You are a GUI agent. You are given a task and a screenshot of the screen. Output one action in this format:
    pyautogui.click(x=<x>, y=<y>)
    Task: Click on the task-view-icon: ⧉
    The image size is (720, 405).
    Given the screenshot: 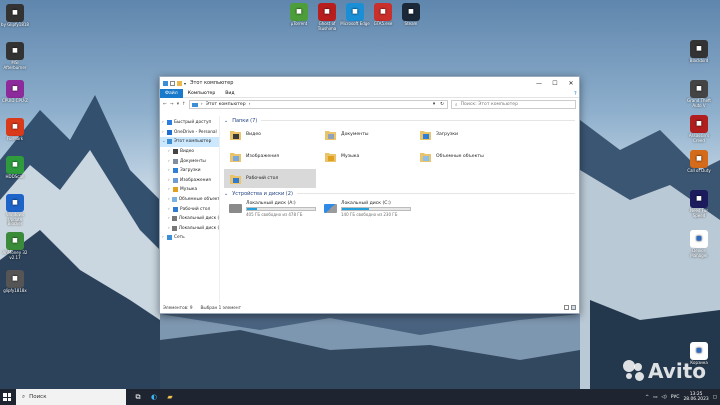 What is the action you would take?
    pyautogui.click(x=138, y=397)
    